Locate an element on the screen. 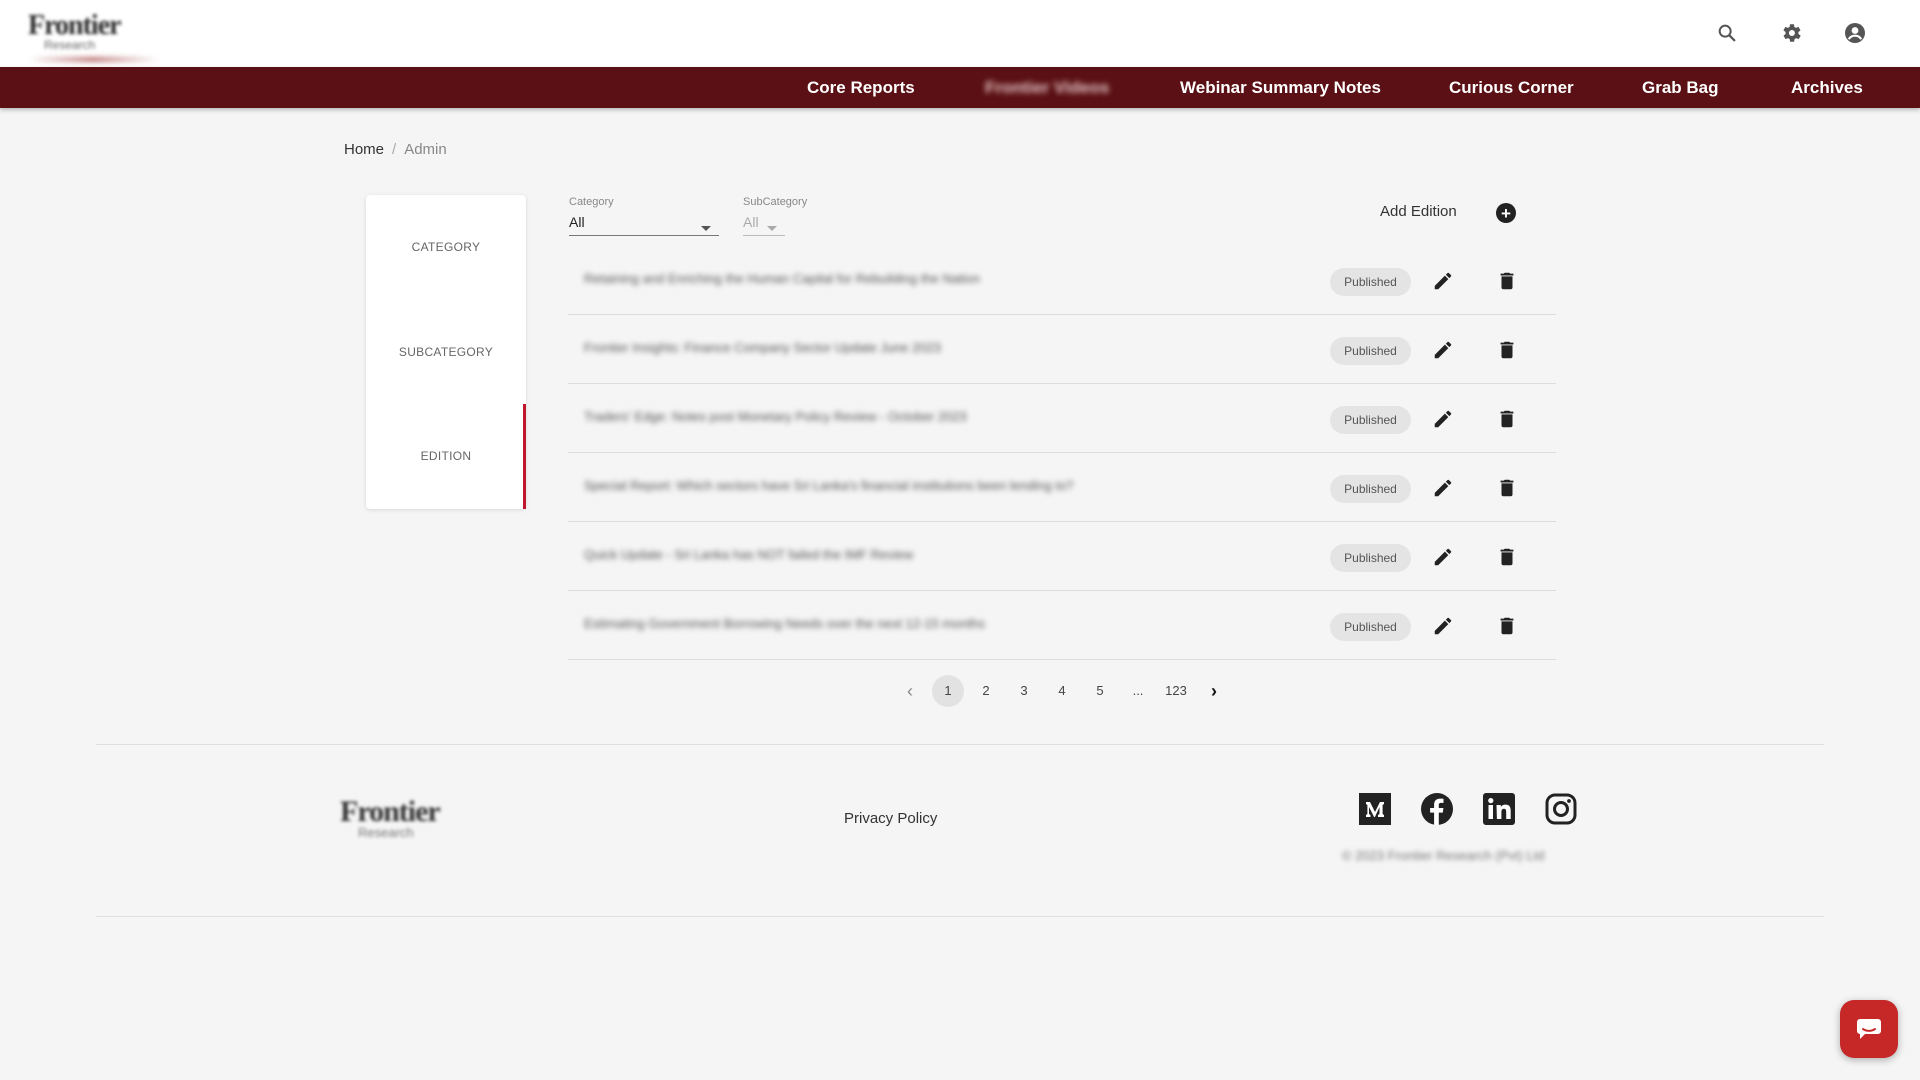 Image resolution: width=1920 pixels, height=1080 pixels. linkedin-icon is located at coordinates (1499, 809).